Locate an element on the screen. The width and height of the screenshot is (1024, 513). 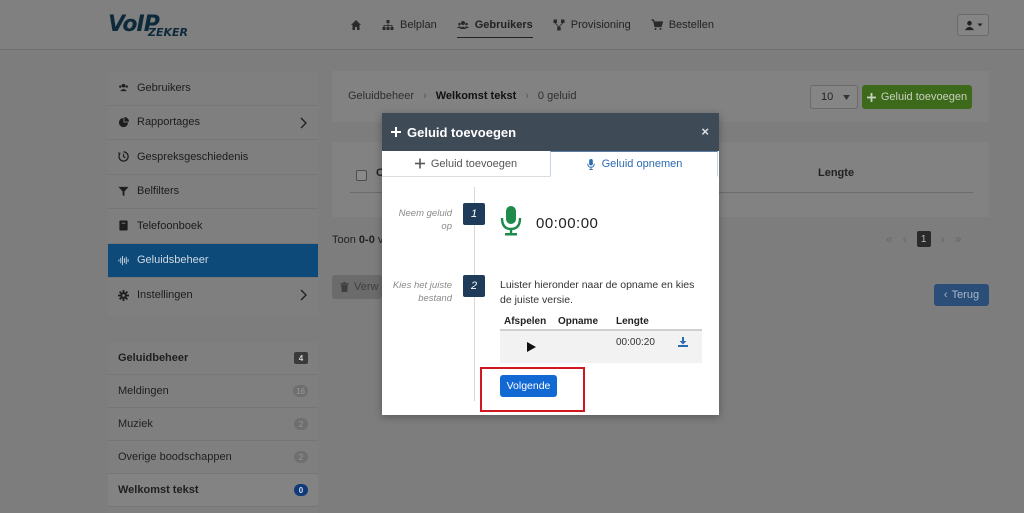
sound-category-muziek: Muziek 2 is located at coordinates (213, 424).